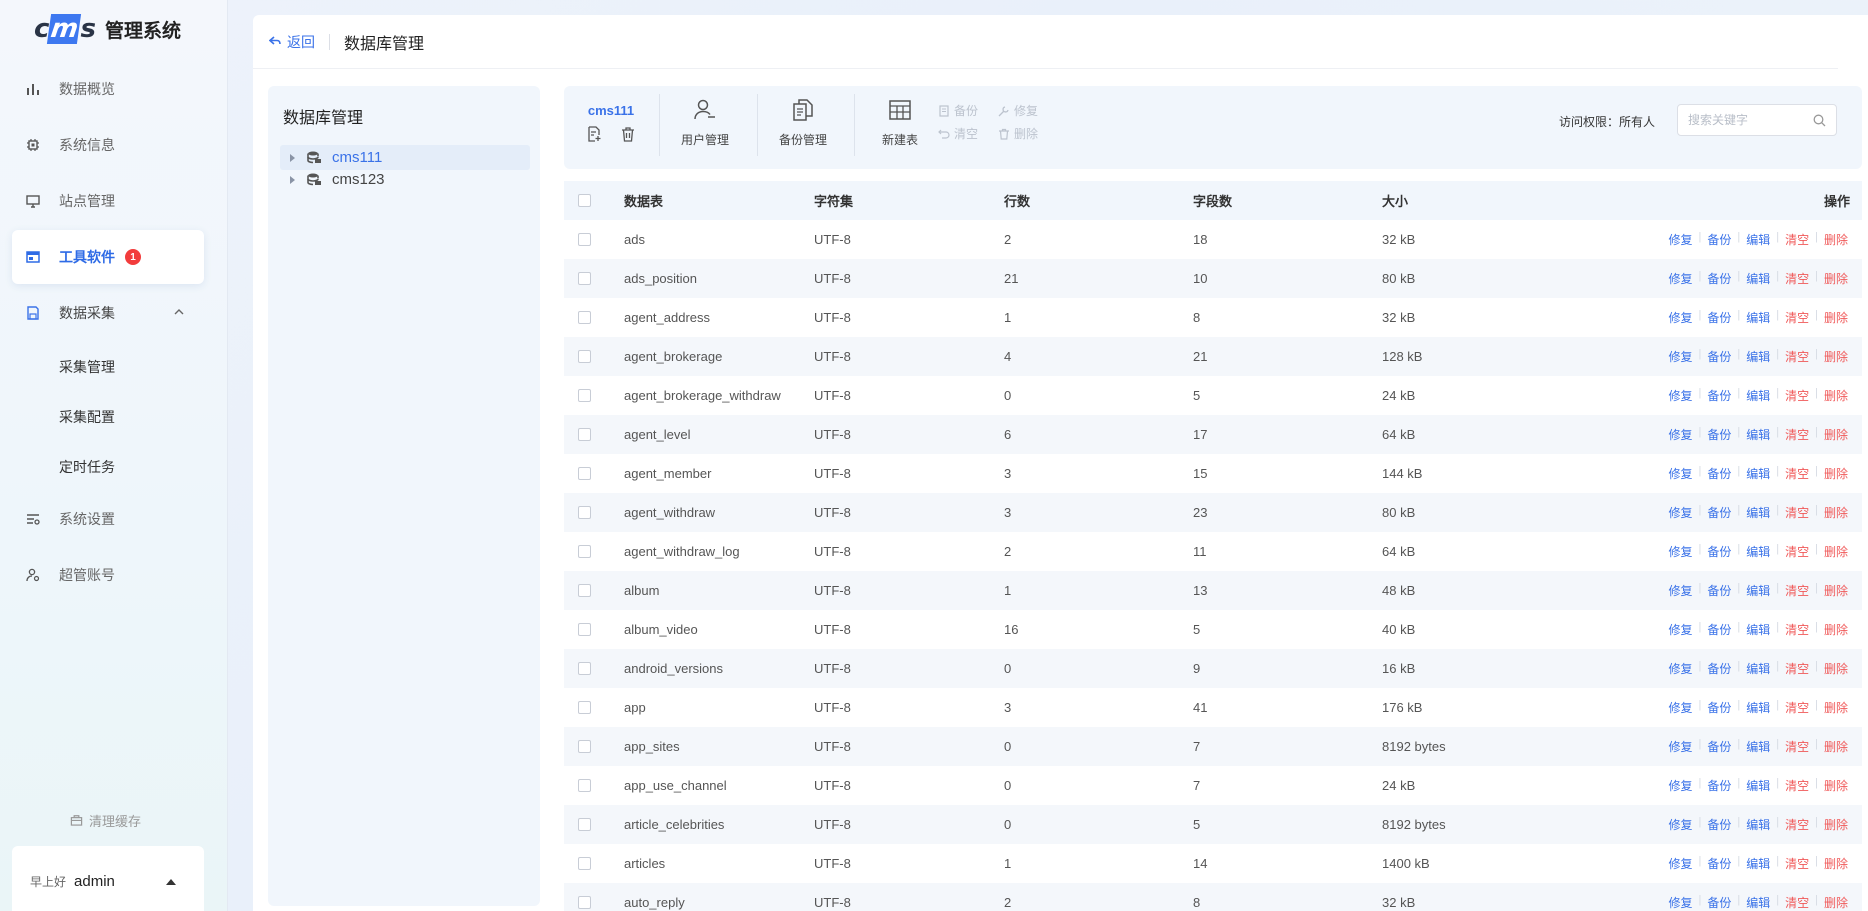  I want to click on sidebar-item-super-admin: 超管账号, so click(108, 575).